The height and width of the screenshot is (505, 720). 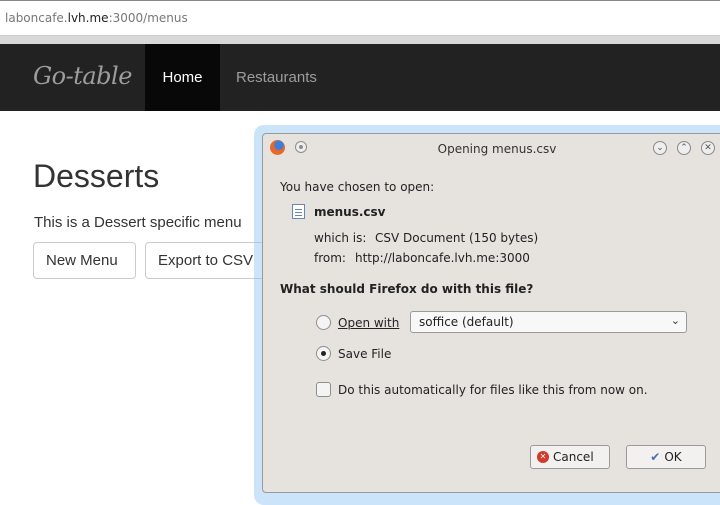 What do you see at coordinates (655, 457) in the screenshot?
I see `checkmark-icon: ✔` at bounding box center [655, 457].